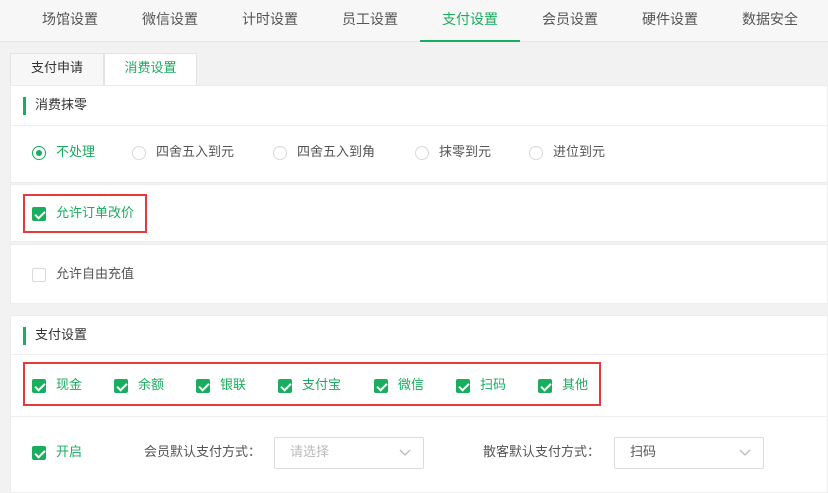 The height and width of the screenshot is (493, 828). What do you see at coordinates (470, 21) in the screenshot?
I see `tab-payment-settings: 支付设置` at bounding box center [470, 21].